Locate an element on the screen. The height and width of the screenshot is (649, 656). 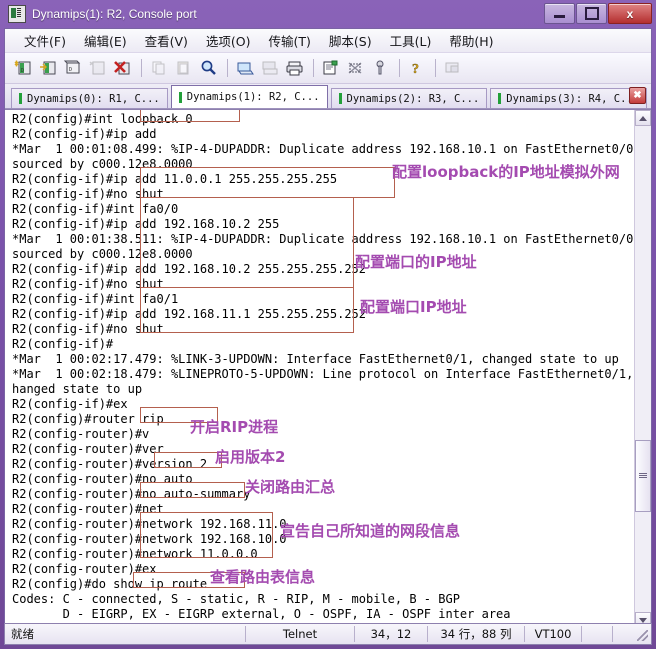
menu-tools: 工具(L) is located at coordinates (411, 40).